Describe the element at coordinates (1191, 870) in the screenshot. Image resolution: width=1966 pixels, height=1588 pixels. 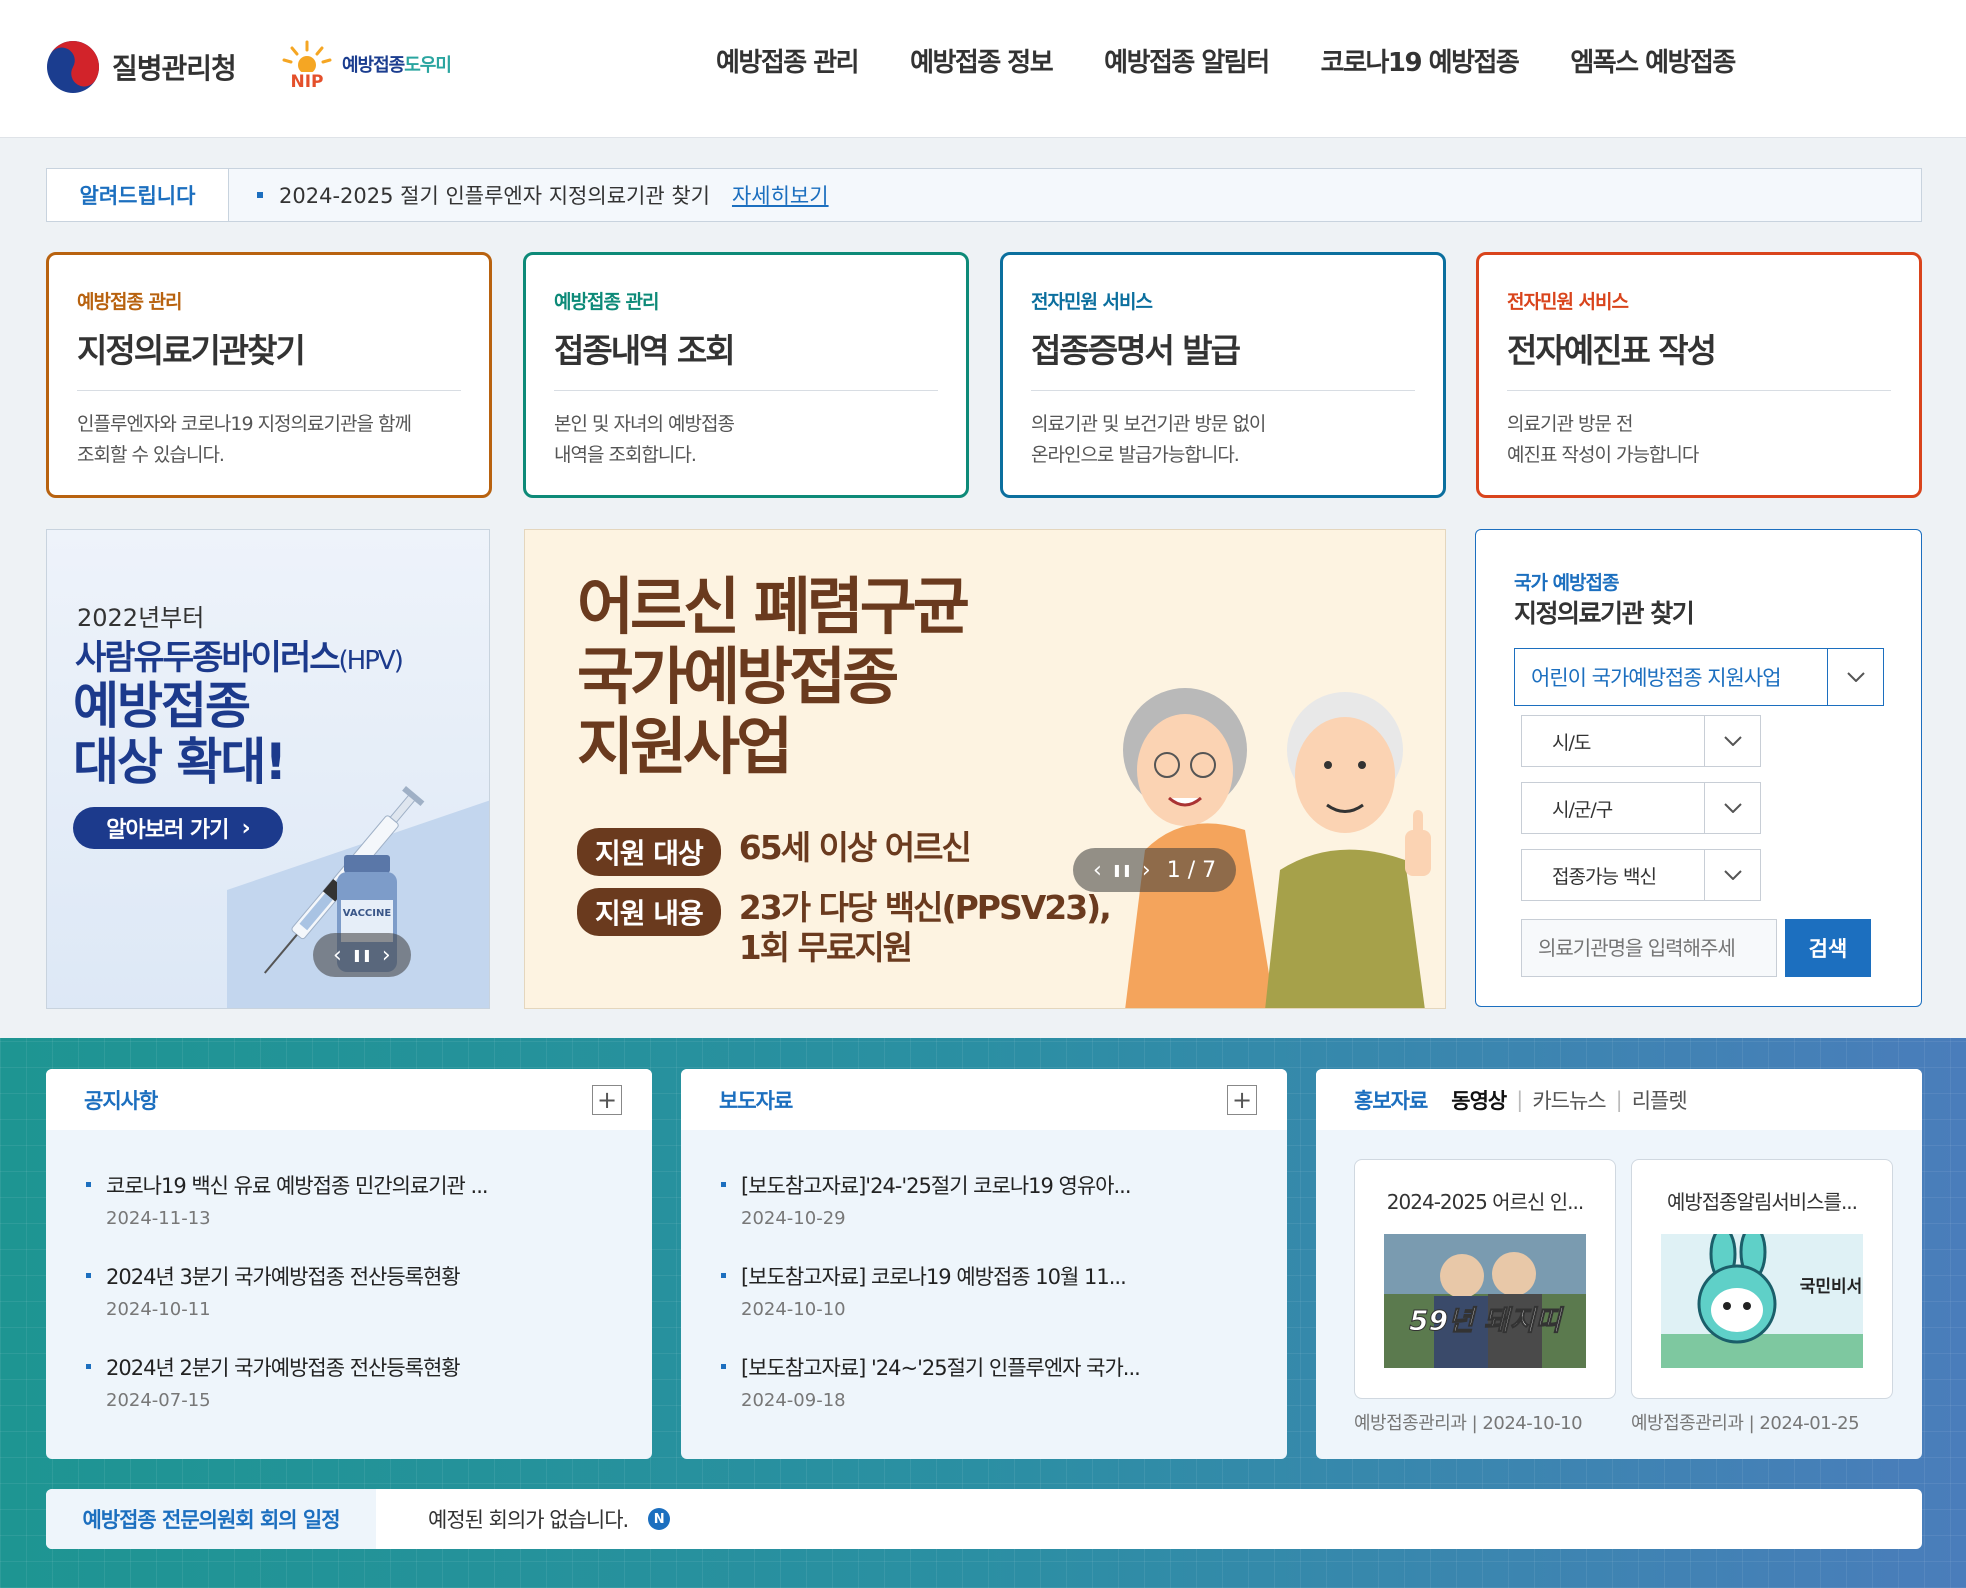
I see `slide-counter: 1 / 7` at that location.